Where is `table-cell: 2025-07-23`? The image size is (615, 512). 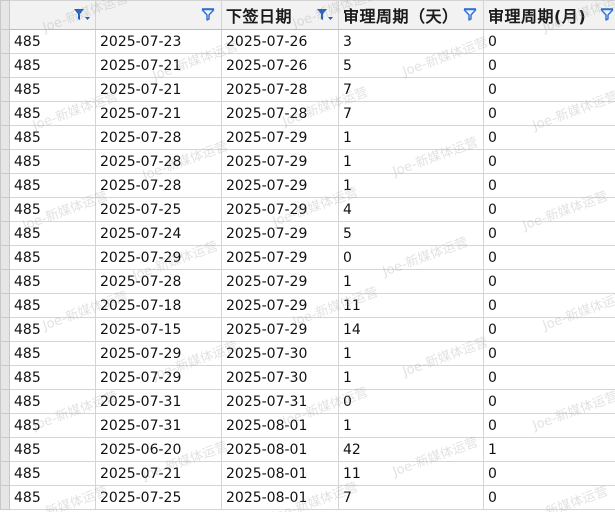 table-cell: 2025-07-23 is located at coordinates (158, 41).